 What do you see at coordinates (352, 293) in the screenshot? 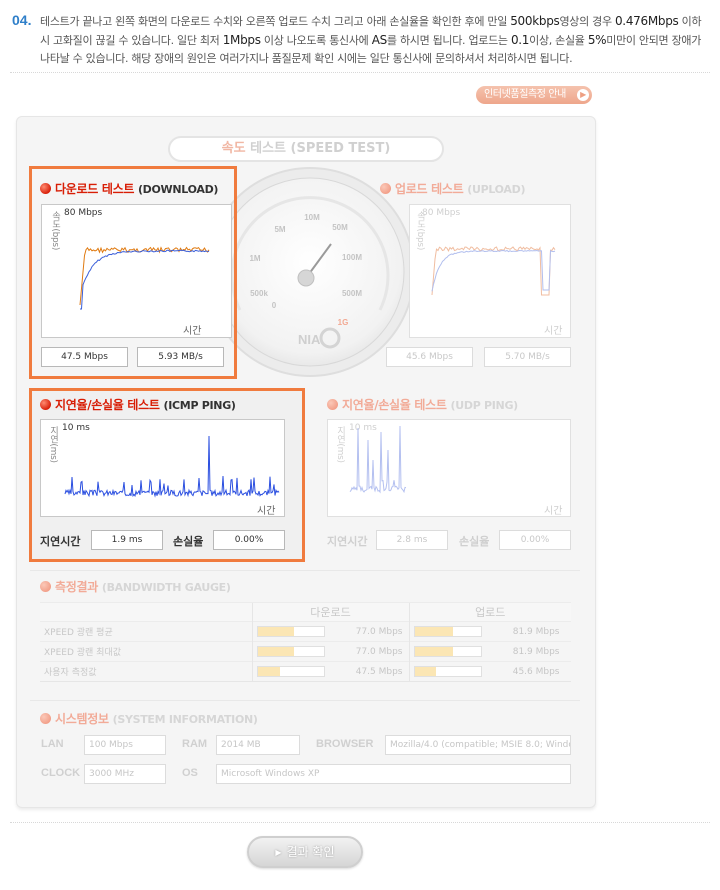
I see `gauge-label-500m: 500M` at bounding box center [352, 293].